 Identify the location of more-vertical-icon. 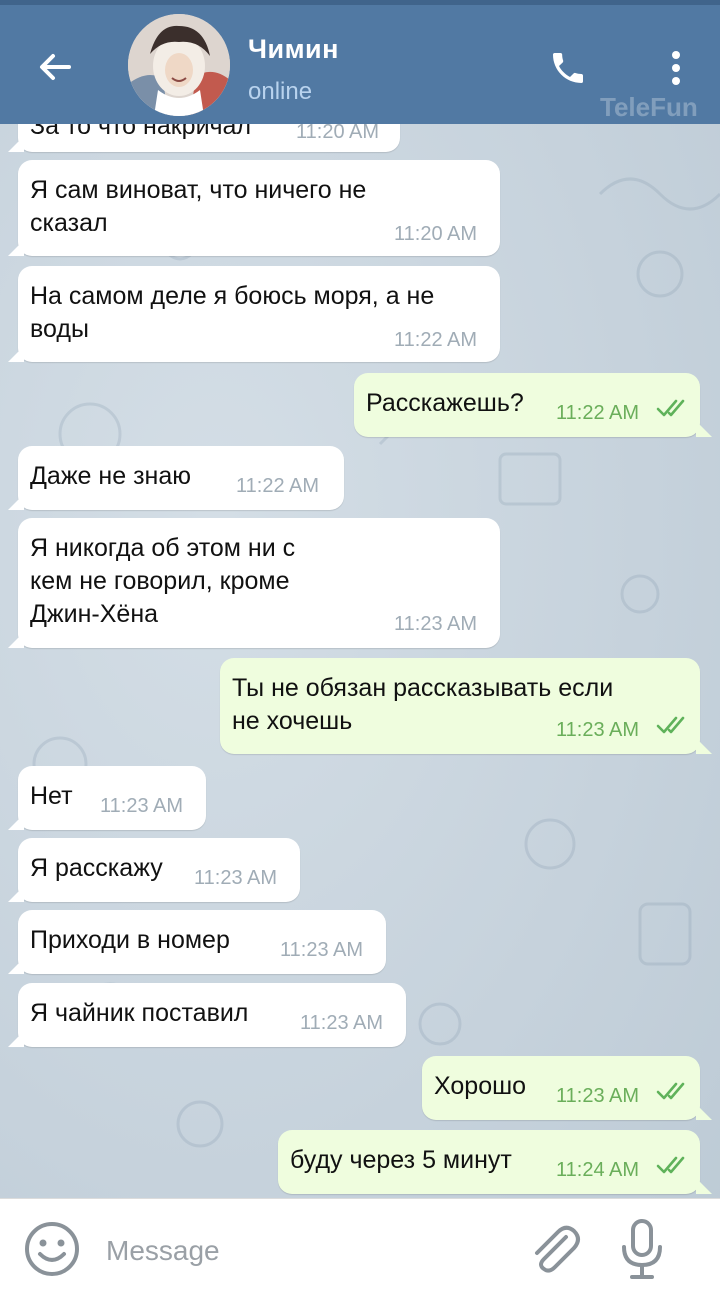
(676, 68).